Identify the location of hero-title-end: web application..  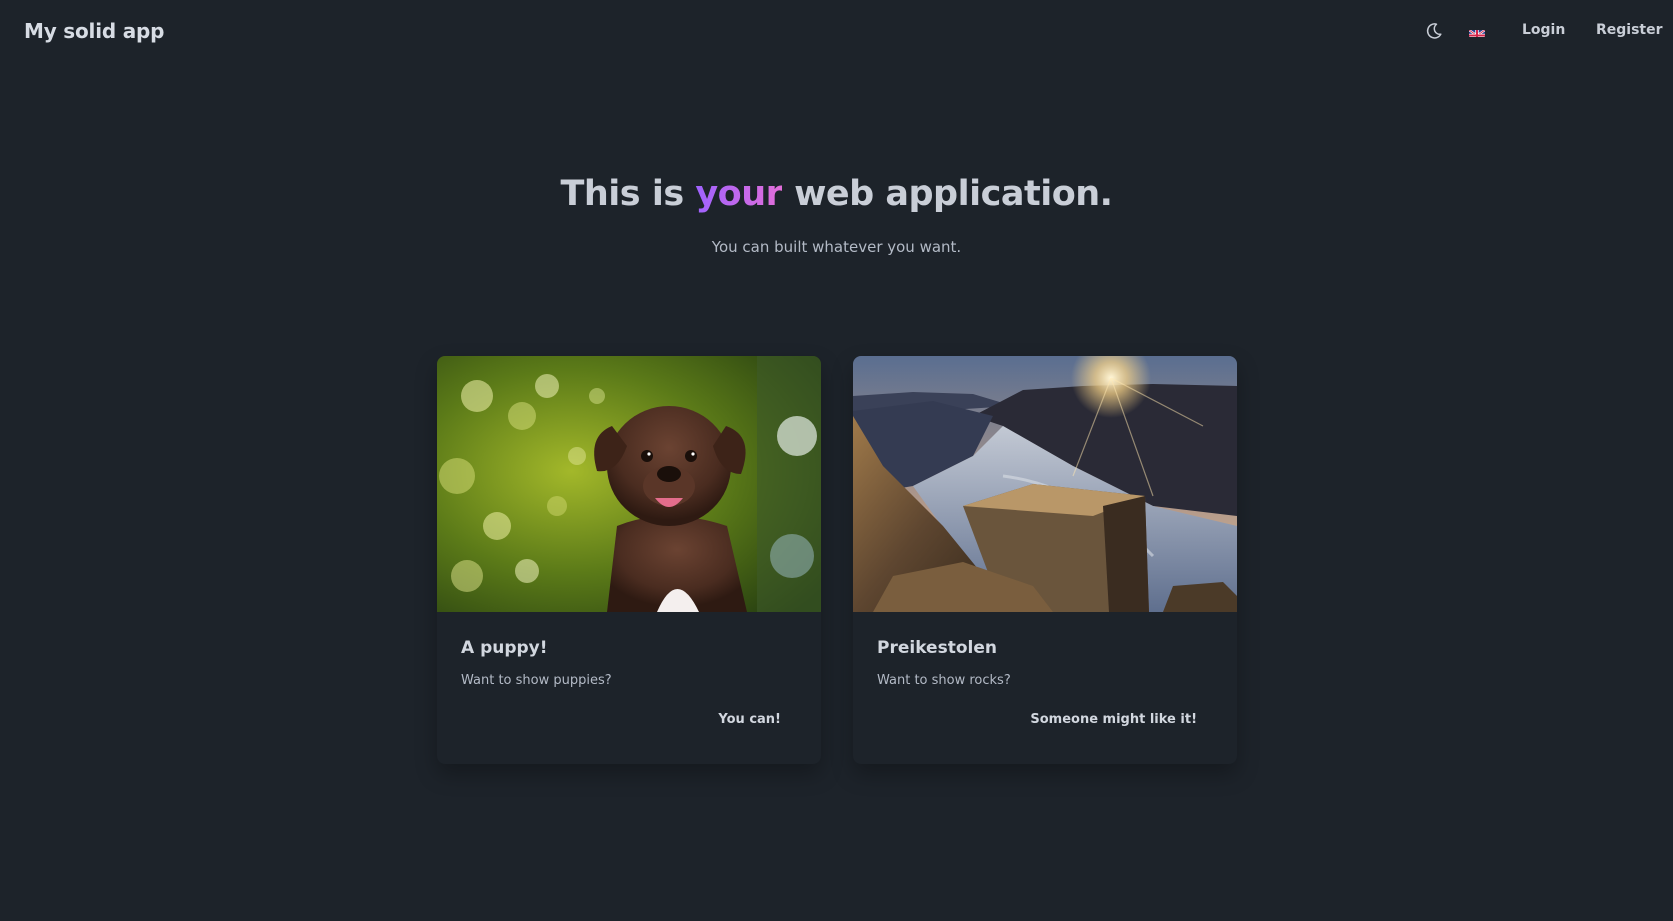
(947, 194).